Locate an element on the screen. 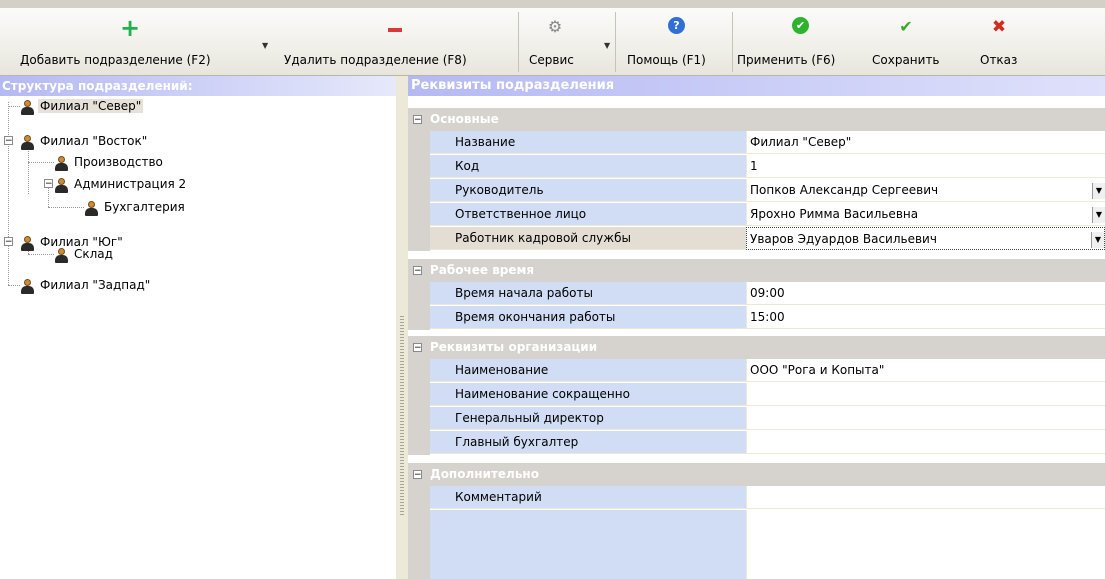  category-additional: − Дополнительно is located at coordinates (756, 474).